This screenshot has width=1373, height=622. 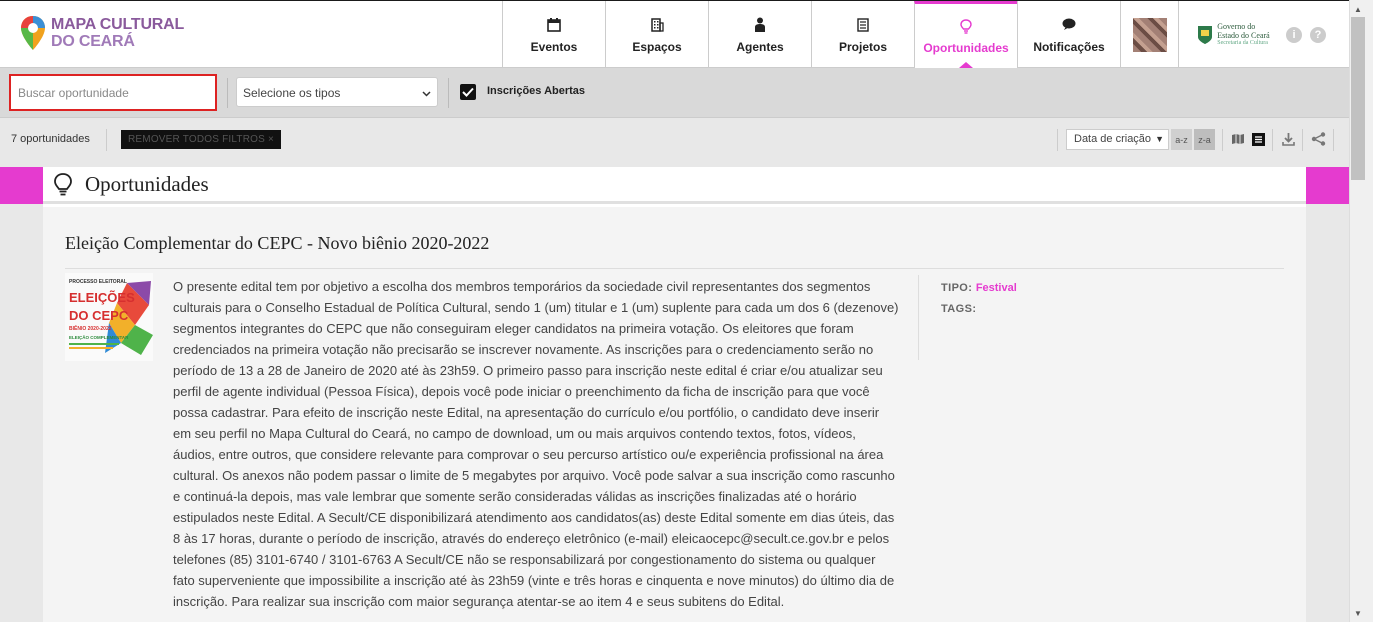 I want to click on sort-za-button: z-a, so click(x=1204, y=139).